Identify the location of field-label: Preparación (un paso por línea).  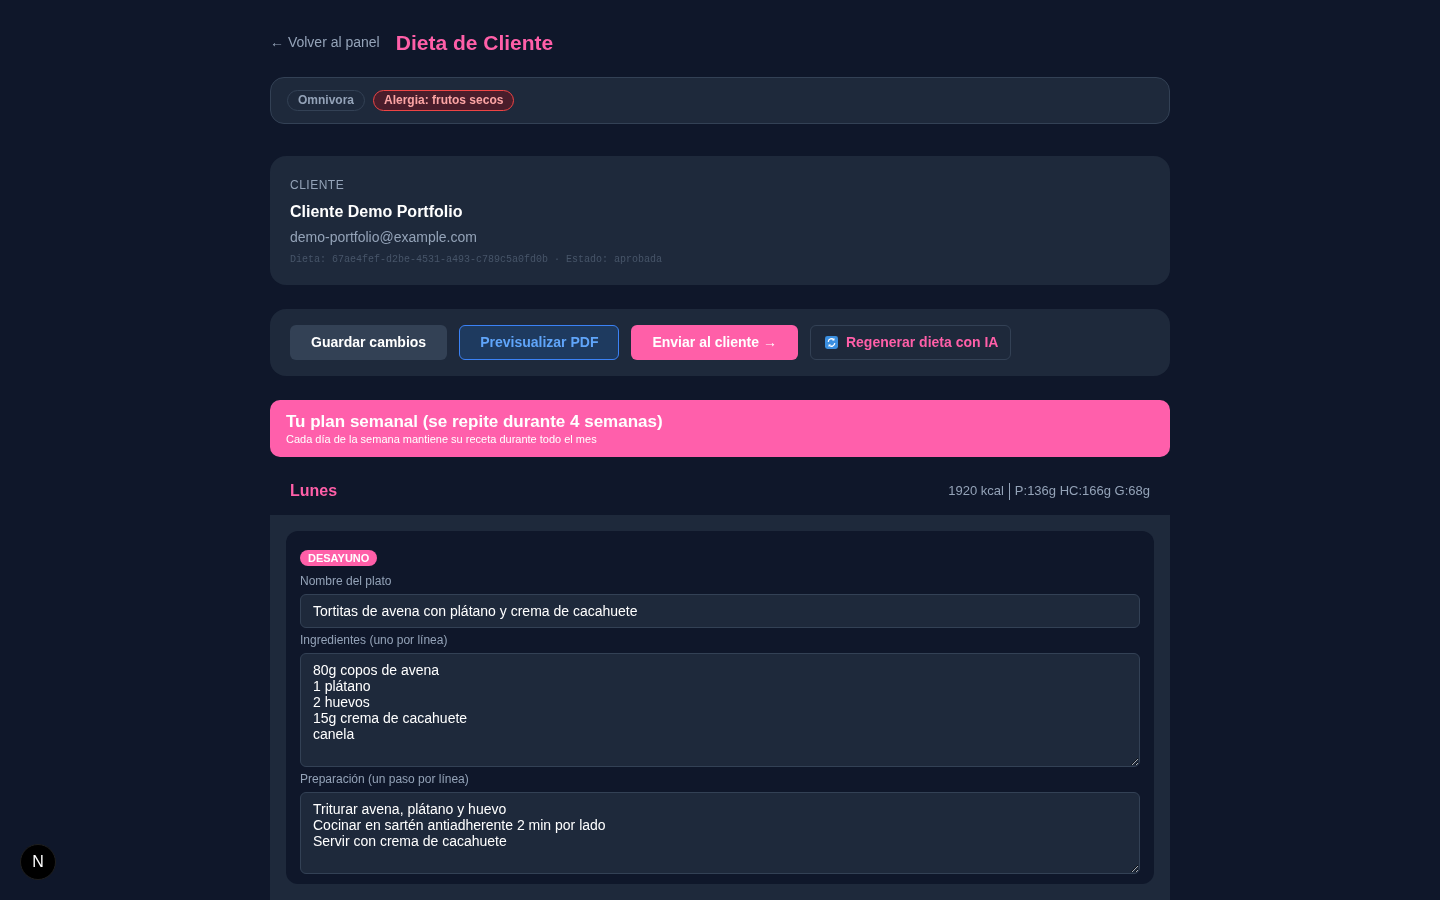
(385, 779).